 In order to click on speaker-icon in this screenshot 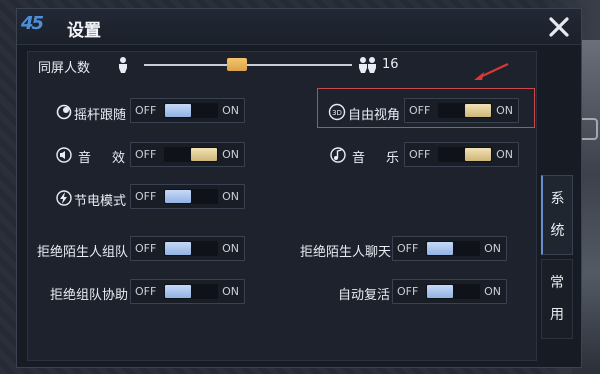, I will do `click(64, 155)`.